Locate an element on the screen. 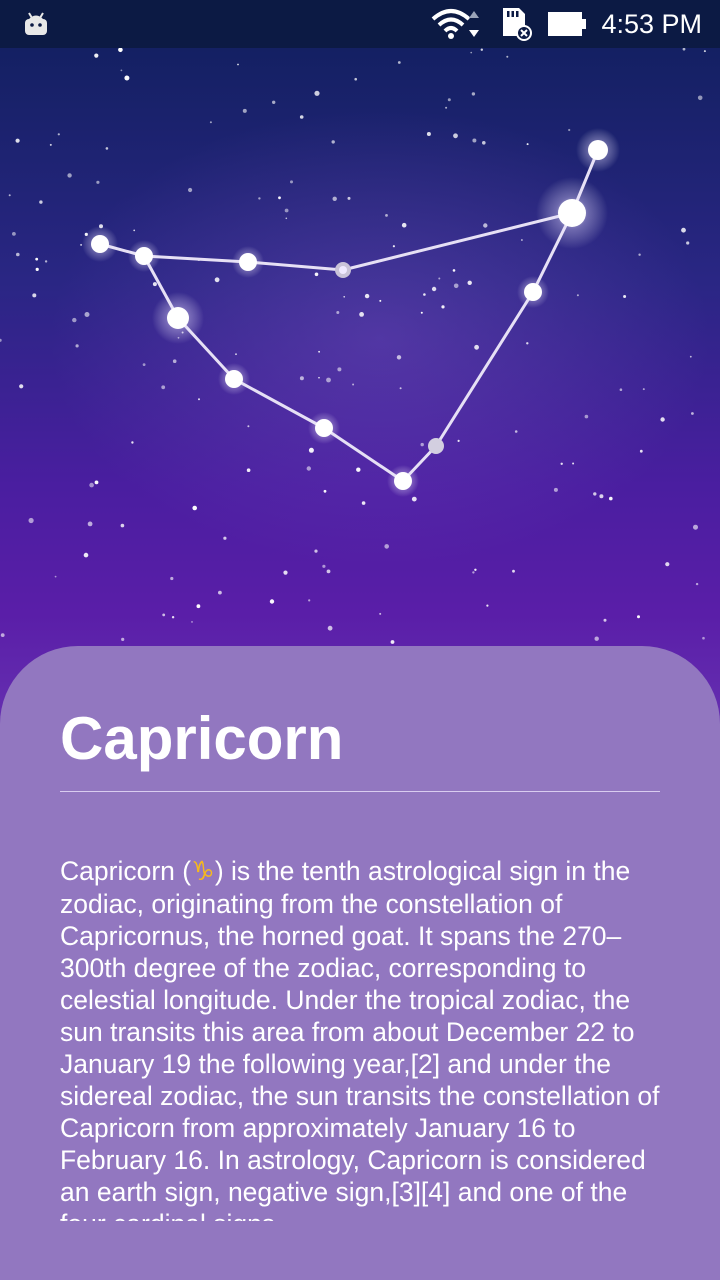  android-icon is located at coordinates (36, 23).